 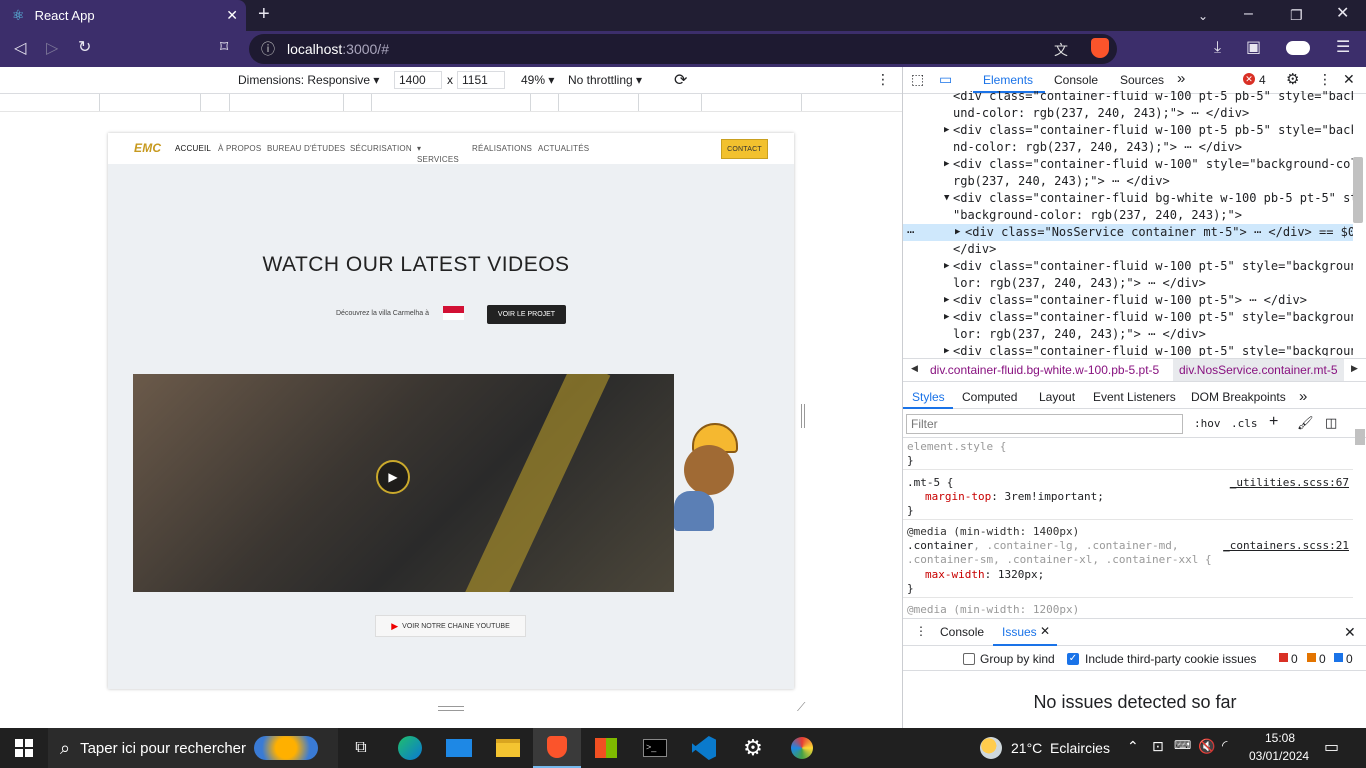 I want to click on dom-scrollbar, so click(x=1358, y=190).